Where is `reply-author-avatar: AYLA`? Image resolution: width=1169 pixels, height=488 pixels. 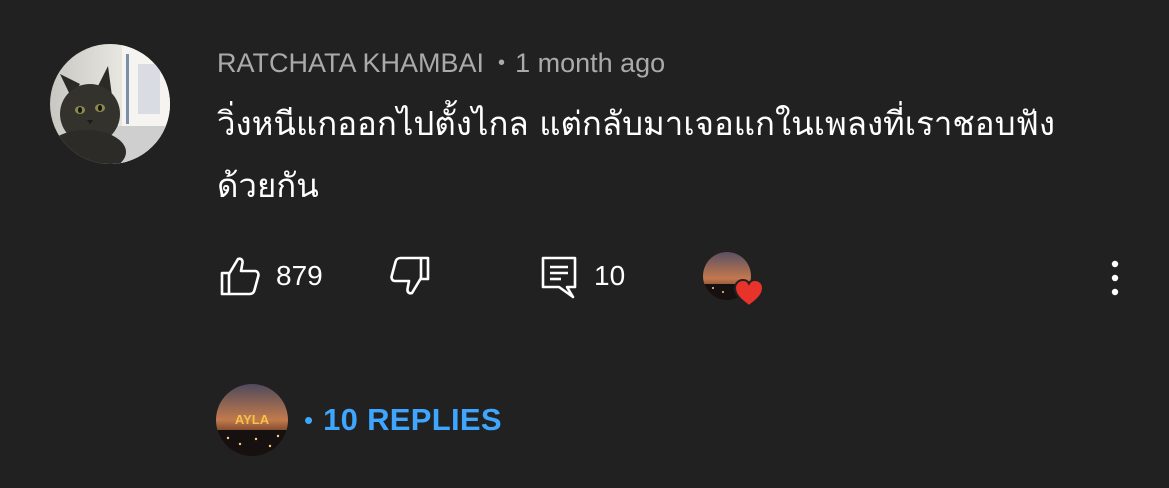 reply-author-avatar: AYLA is located at coordinates (252, 420).